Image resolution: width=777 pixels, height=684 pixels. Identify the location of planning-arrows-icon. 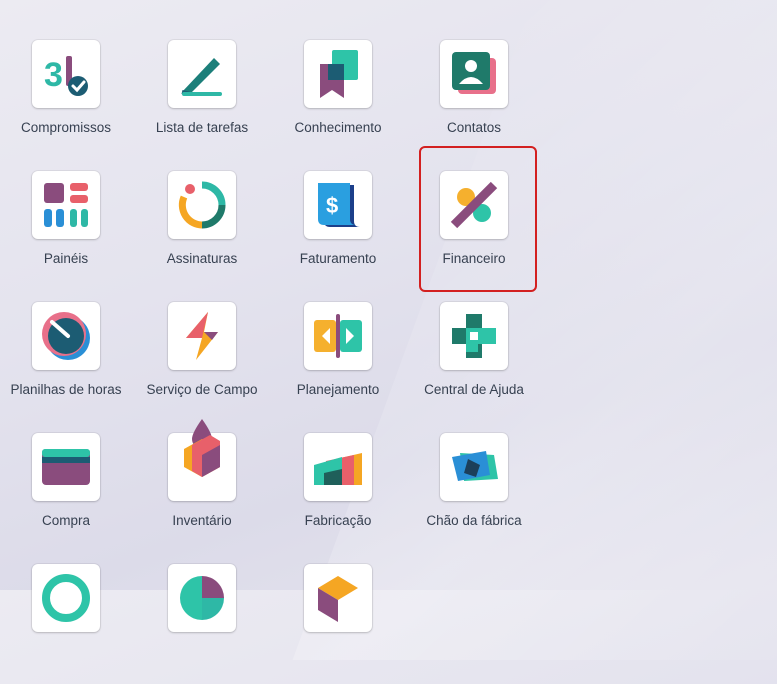
(338, 336).